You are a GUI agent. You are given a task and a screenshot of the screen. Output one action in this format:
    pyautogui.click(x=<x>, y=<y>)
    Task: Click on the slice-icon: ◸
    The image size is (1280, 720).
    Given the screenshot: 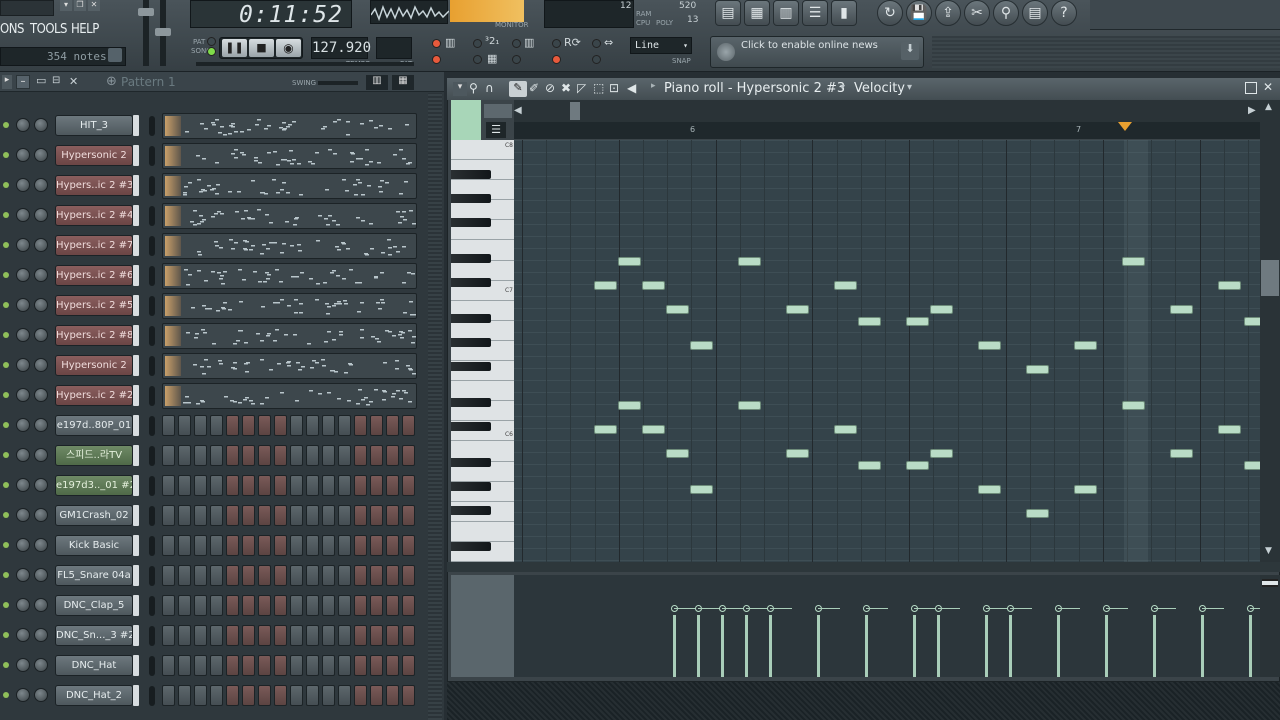 What is the action you would take?
    pyautogui.click(x=581, y=88)
    